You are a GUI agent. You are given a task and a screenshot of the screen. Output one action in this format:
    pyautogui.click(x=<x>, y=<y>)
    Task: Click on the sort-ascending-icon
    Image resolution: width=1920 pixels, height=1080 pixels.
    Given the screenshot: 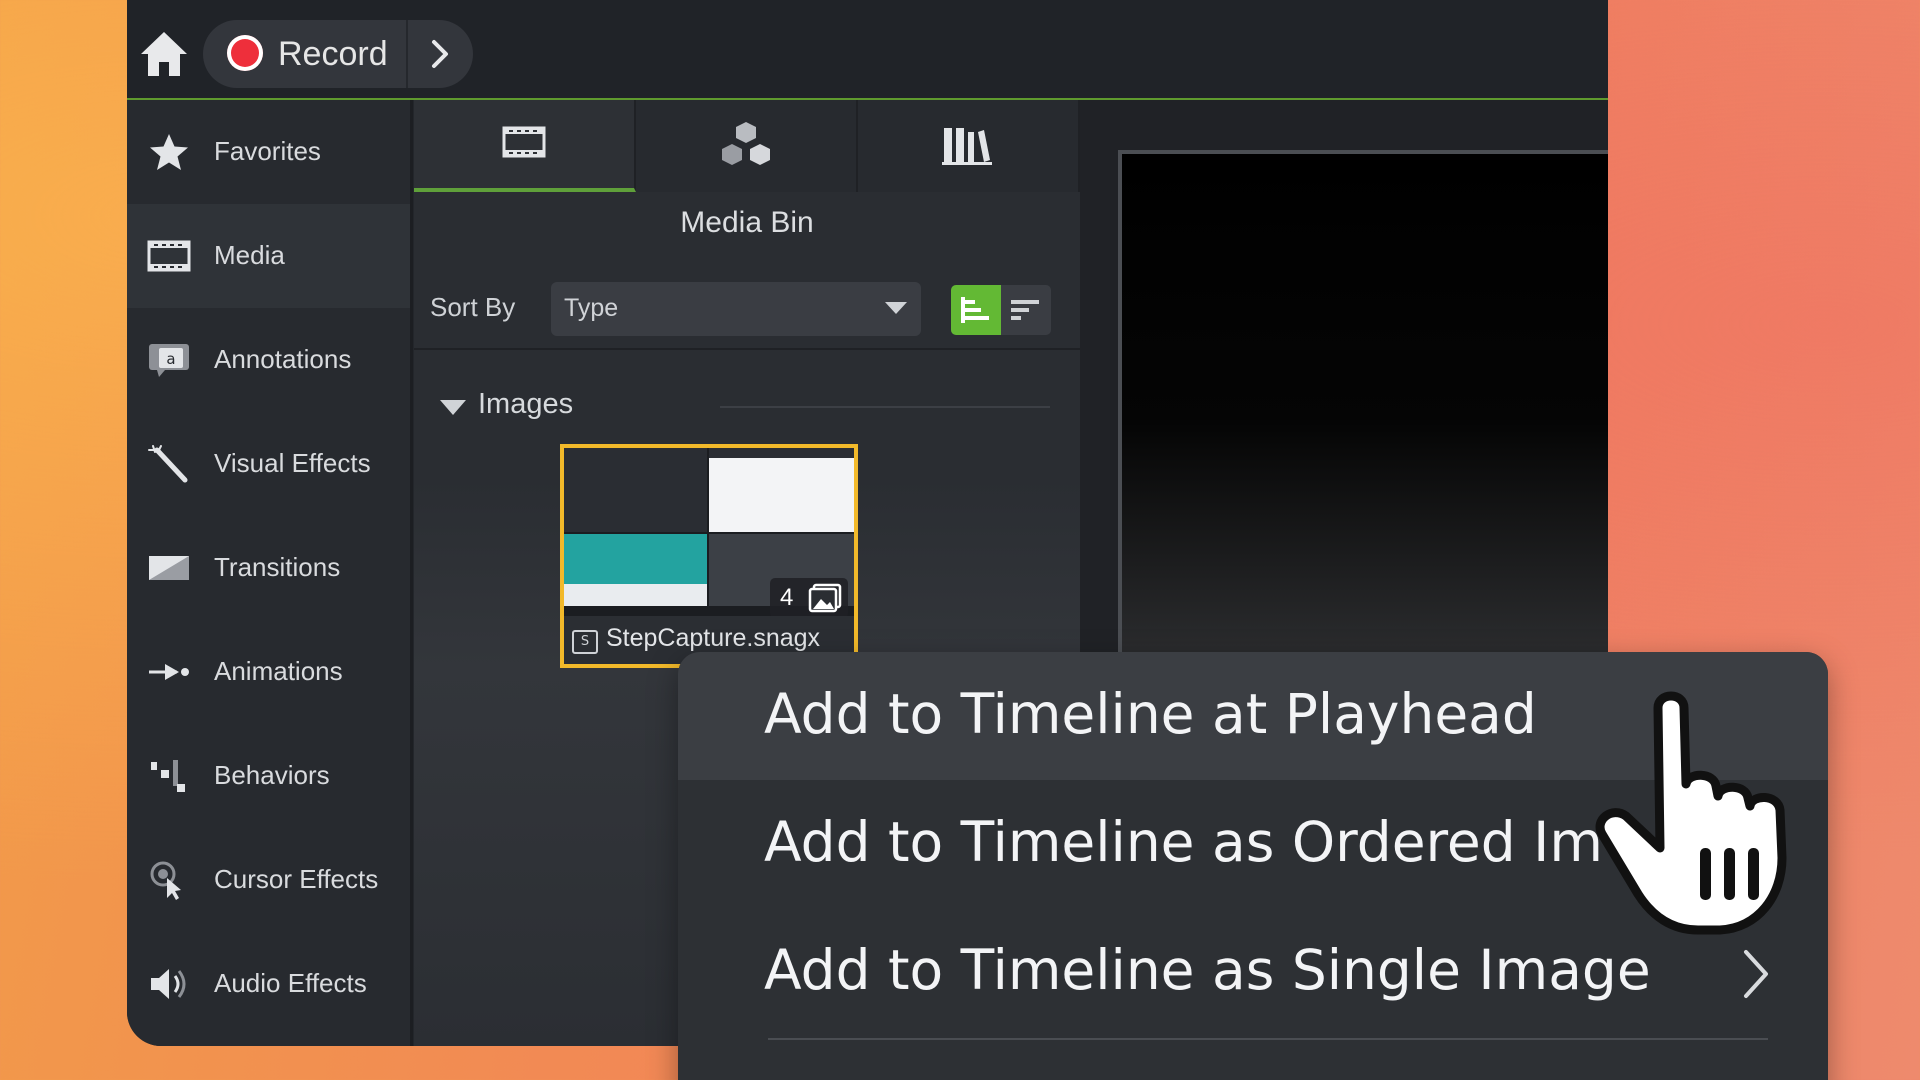 What is the action you would take?
    pyautogui.click(x=975, y=310)
    